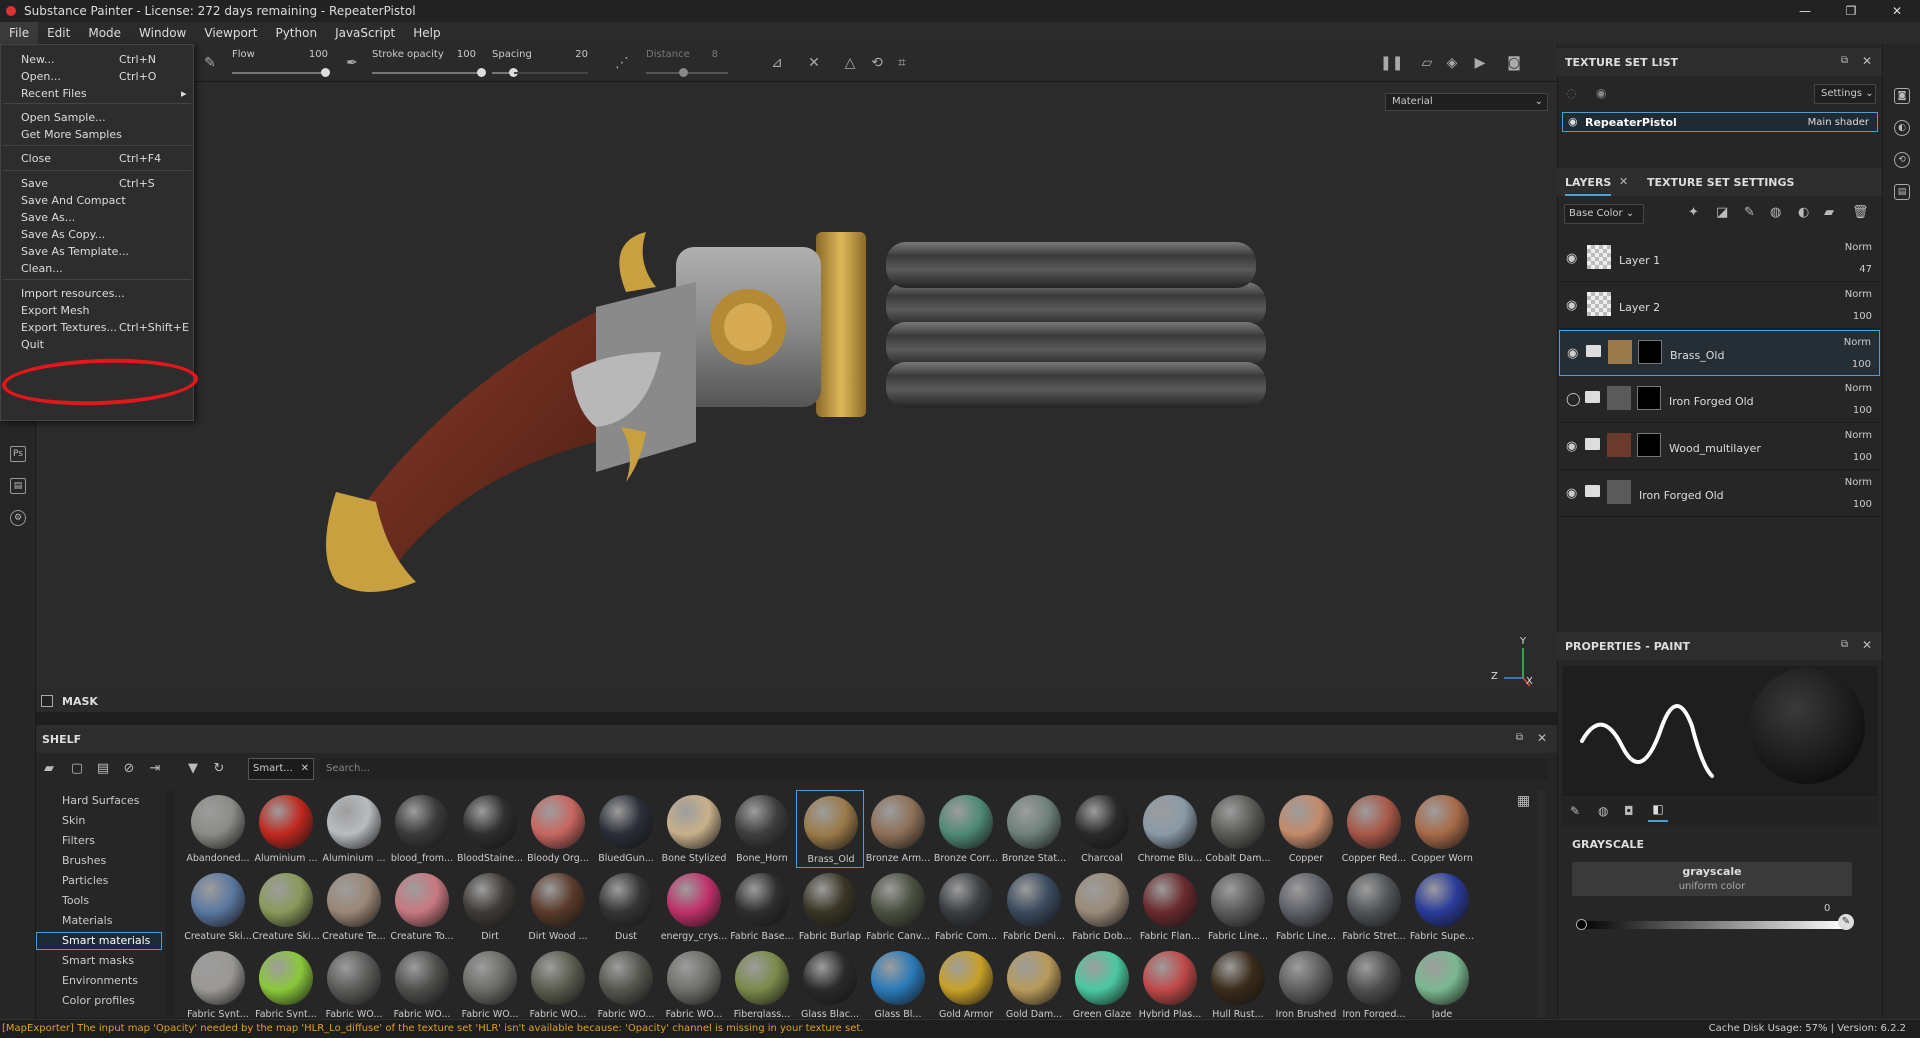 Image resolution: width=1920 pixels, height=1038 pixels. Describe the element at coordinates (703, 54) in the screenshot. I see `distance-value: 8` at that location.